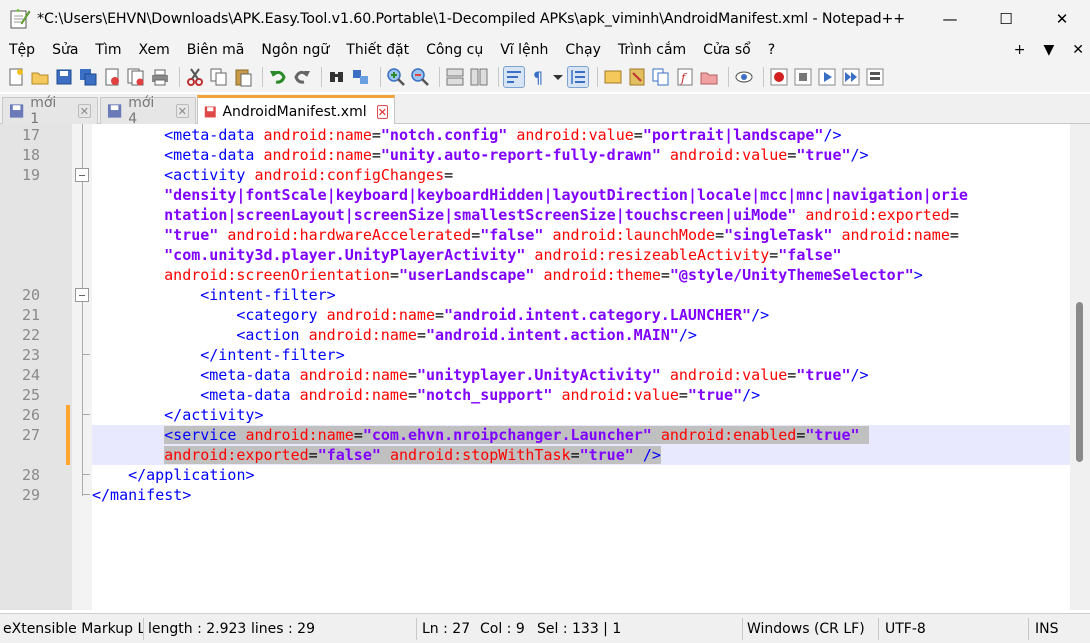  I want to click on play-macro-icon, so click(827, 77).